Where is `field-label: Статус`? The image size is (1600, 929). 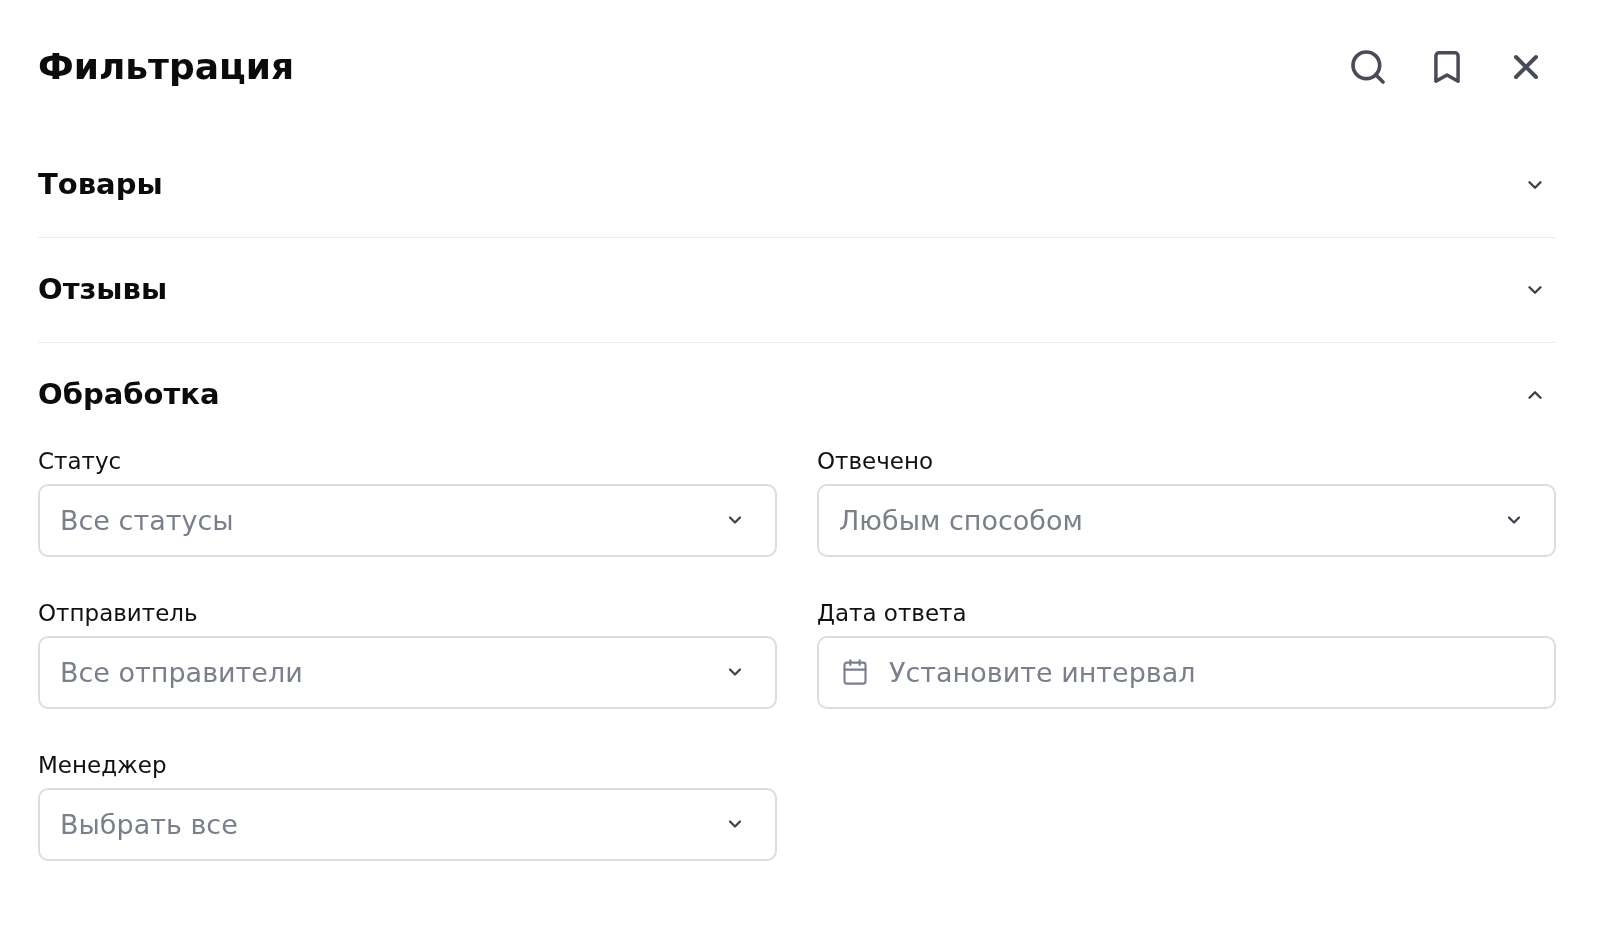 field-label: Статус is located at coordinates (80, 461).